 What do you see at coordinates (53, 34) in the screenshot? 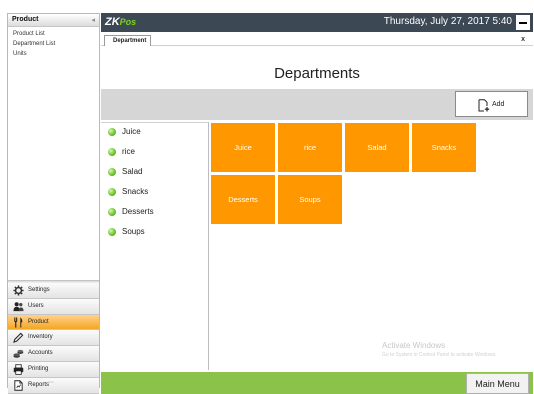
I see `sidebar-link-product-list: Product List` at bounding box center [53, 34].